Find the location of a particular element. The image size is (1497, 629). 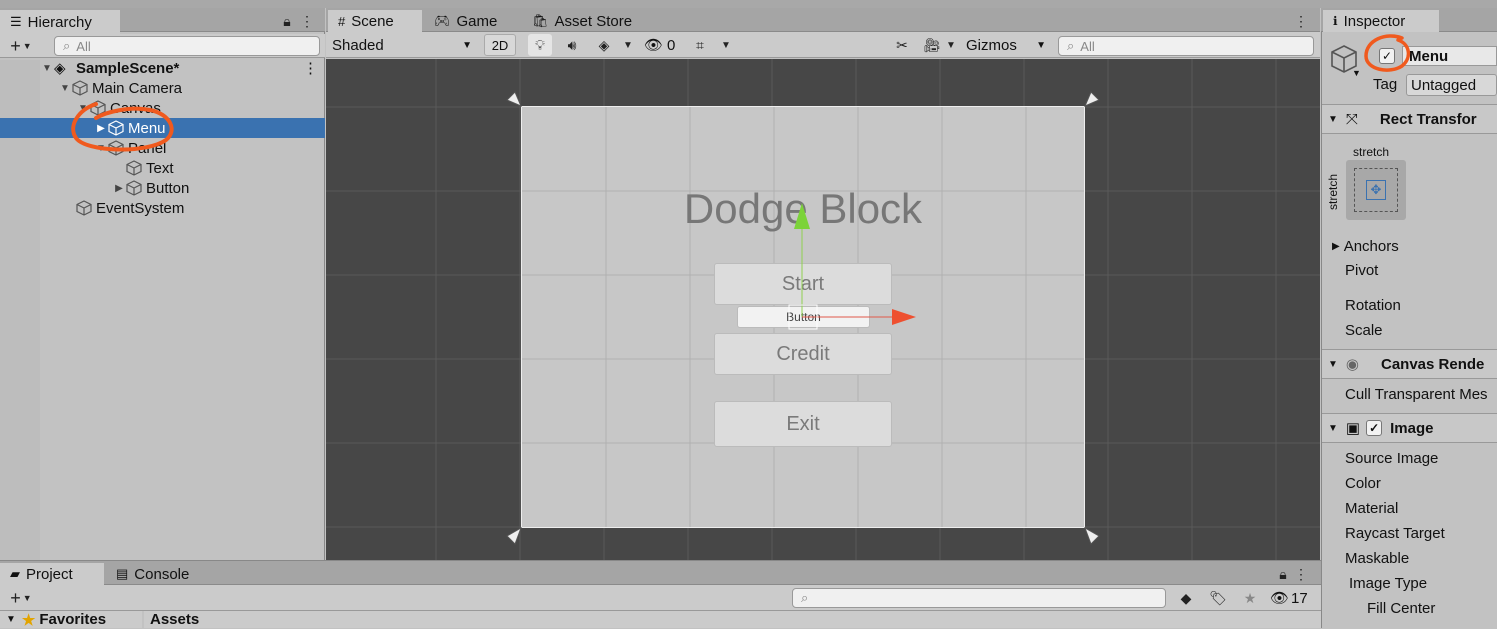

active-checkbox: ✓ is located at coordinates (1387, 56).